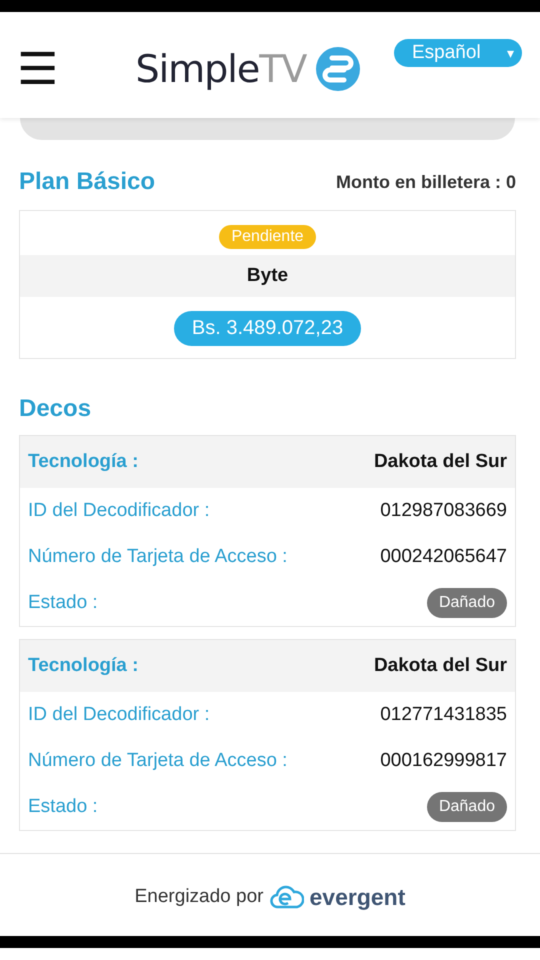  I want to click on field-value: 012771431835, so click(443, 715).